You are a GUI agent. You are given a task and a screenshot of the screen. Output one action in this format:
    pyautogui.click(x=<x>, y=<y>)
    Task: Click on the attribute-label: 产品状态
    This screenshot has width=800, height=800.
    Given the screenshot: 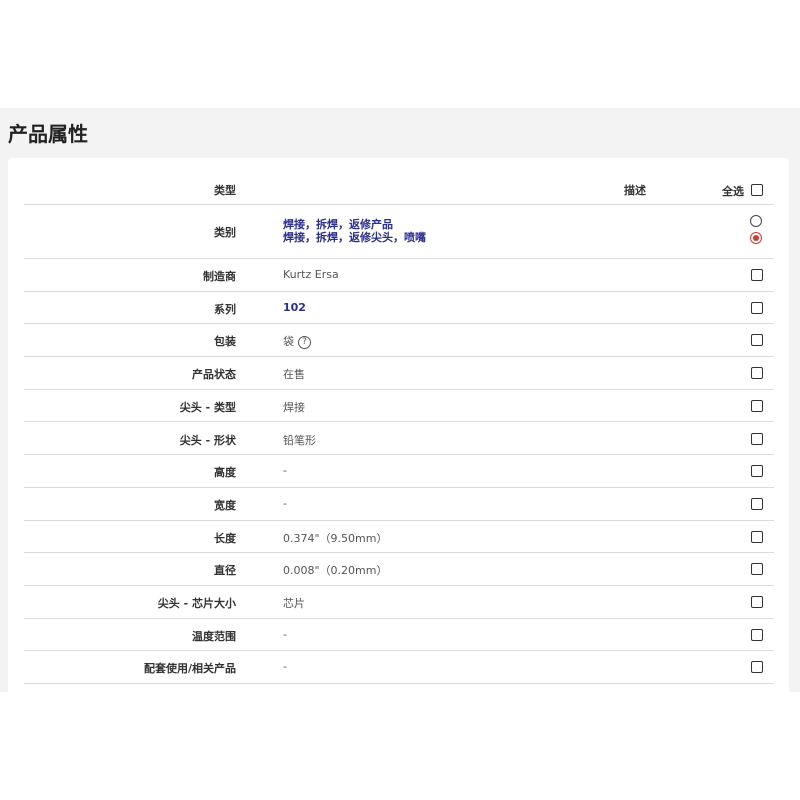 What is the action you would take?
    pyautogui.click(x=214, y=375)
    